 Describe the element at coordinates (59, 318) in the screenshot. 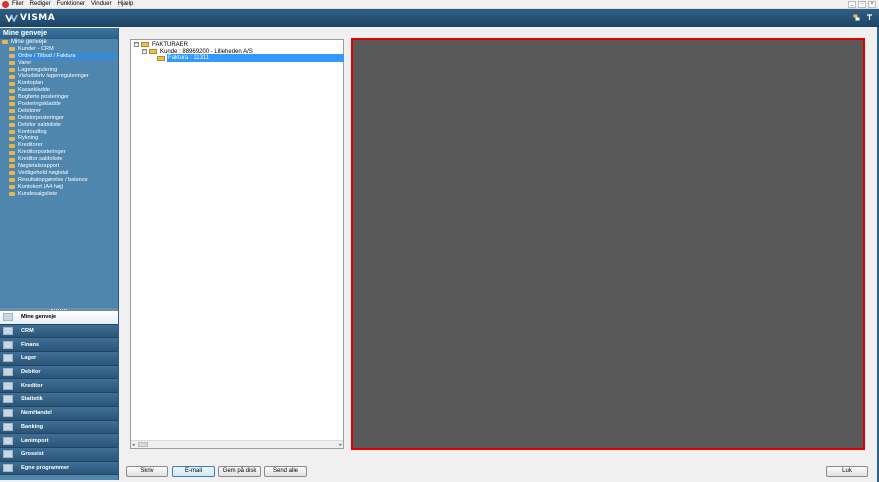

I see `nav-item: Mine genveje` at that location.